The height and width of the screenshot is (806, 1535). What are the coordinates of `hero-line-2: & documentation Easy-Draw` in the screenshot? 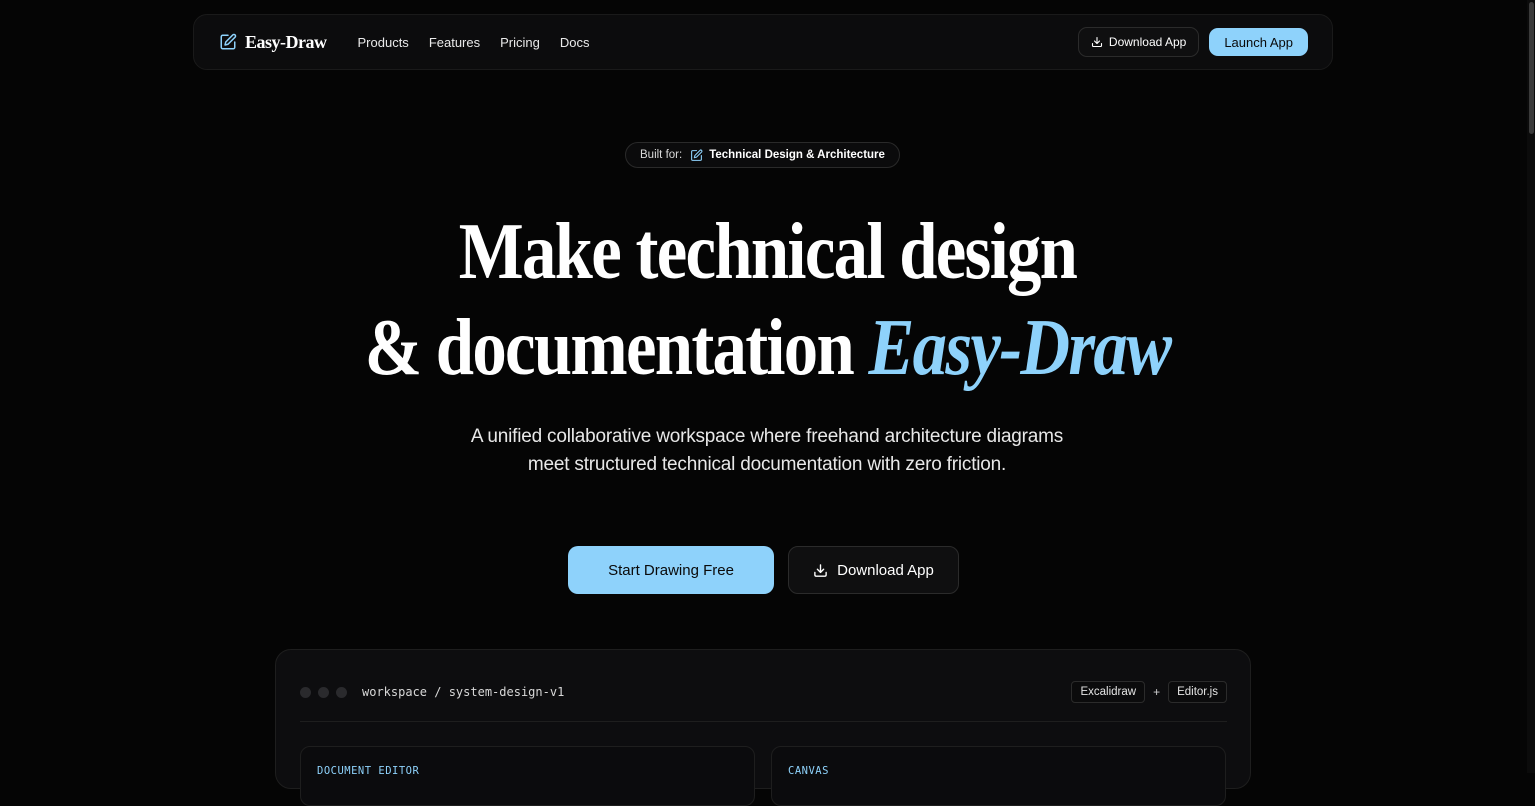 It's located at (767, 348).